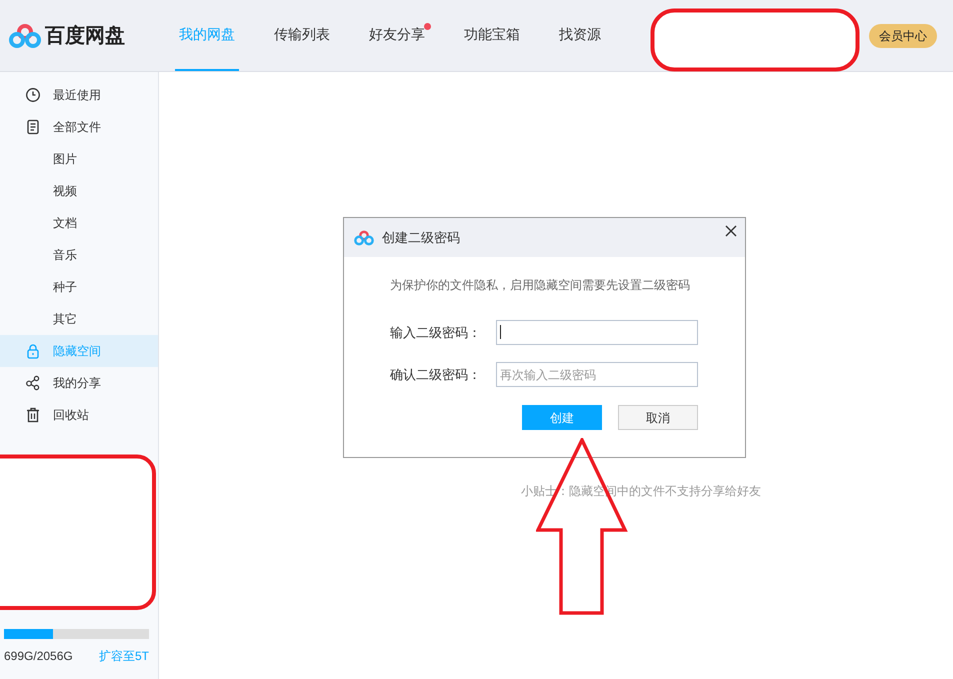 The width and height of the screenshot is (953, 679). Describe the element at coordinates (79, 191) in the screenshot. I see `sidebar-item: 视频` at that location.